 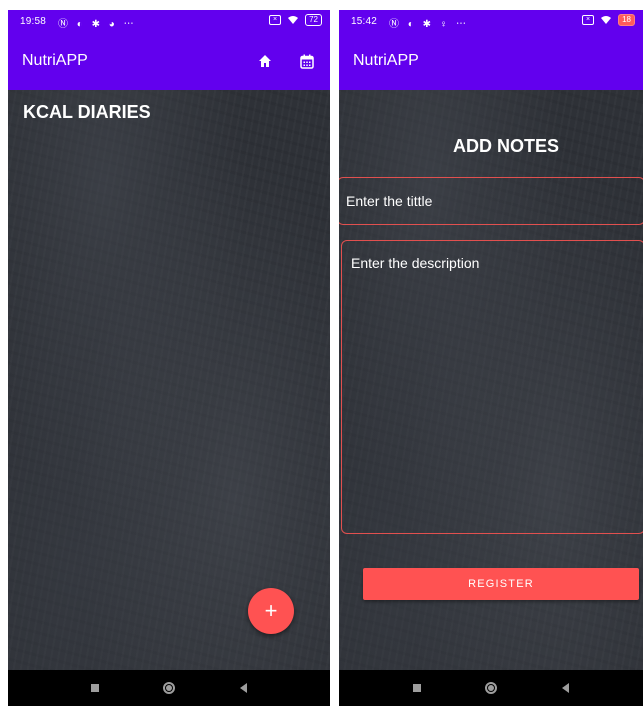 I want to click on calendar-button, so click(x=307, y=61).